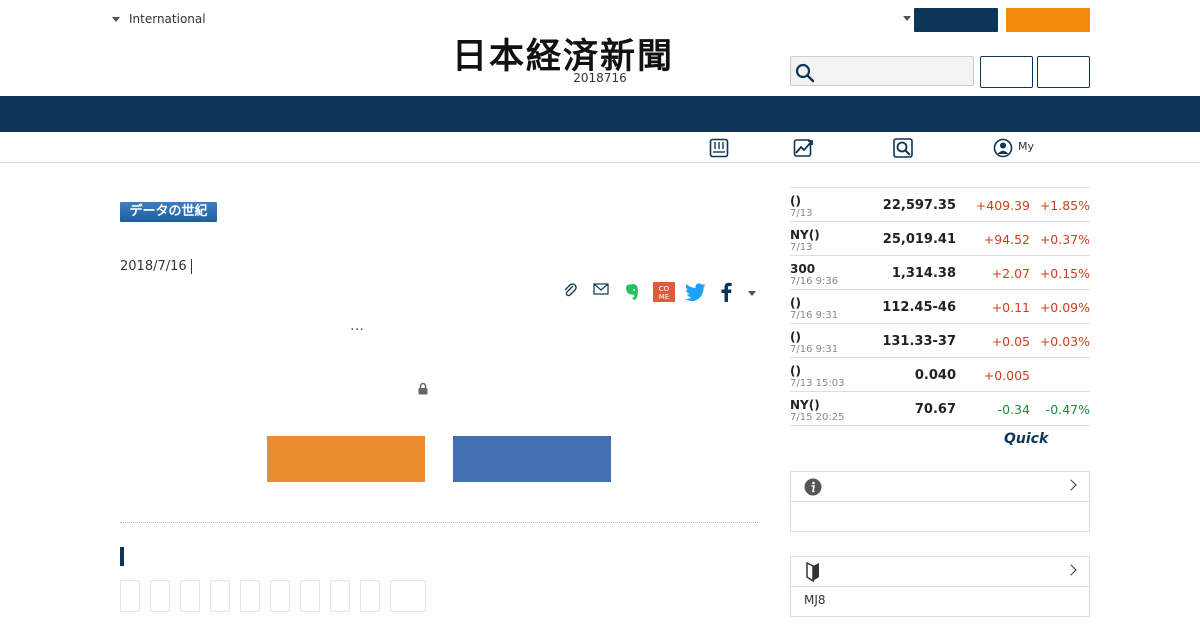 The width and height of the screenshot is (1200, 630). What do you see at coordinates (632, 292) in the screenshot?
I see `evernote-icon` at bounding box center [632, 292].